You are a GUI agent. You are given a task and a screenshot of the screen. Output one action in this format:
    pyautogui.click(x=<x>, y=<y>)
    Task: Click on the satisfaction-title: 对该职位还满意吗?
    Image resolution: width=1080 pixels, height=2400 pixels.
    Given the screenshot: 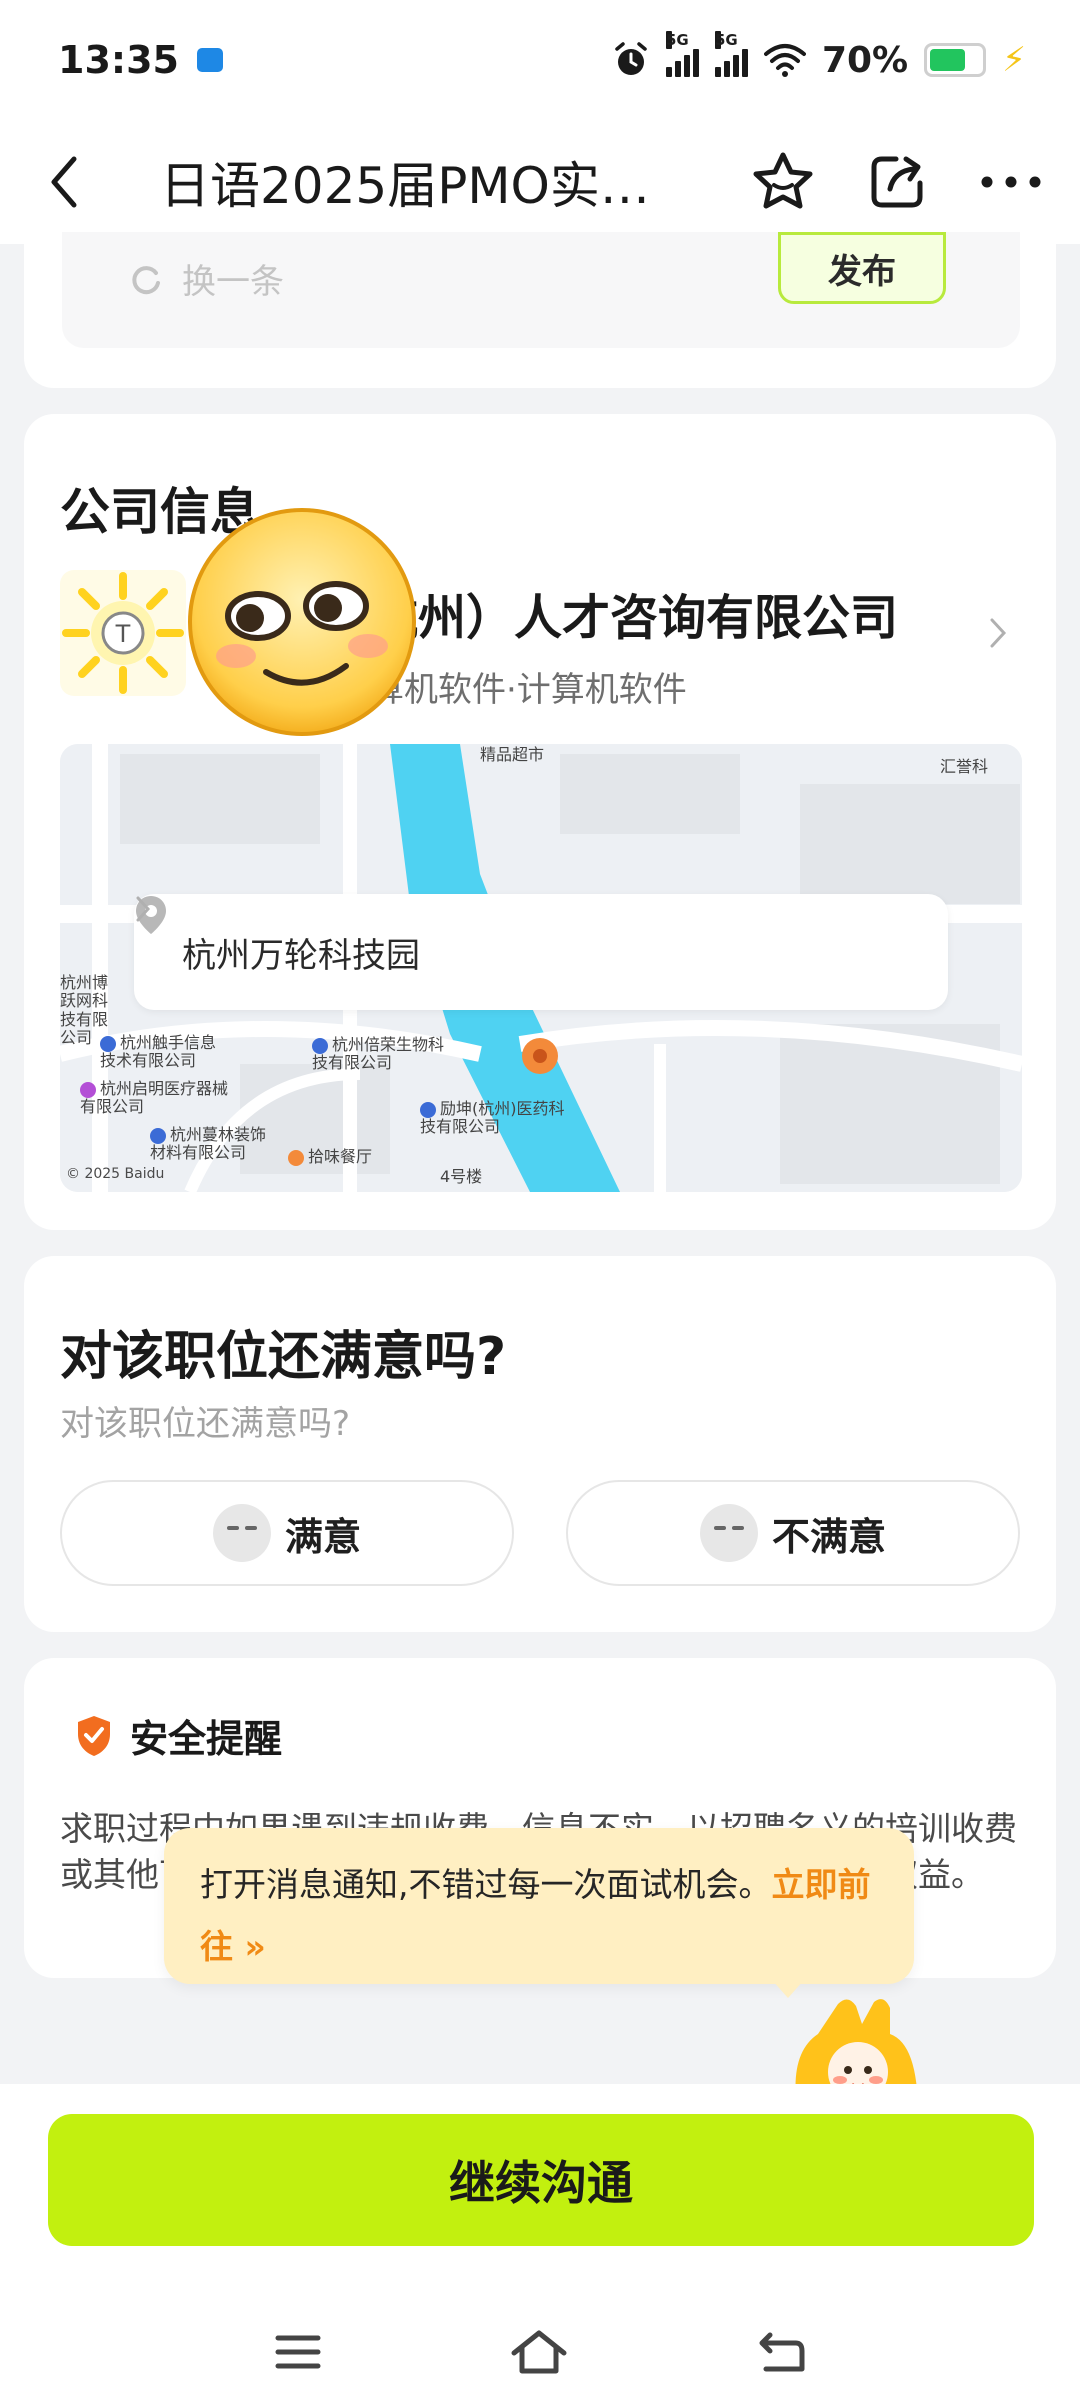 What is the action you would take?
    pyautogui.click(x=283, y=1357)
    